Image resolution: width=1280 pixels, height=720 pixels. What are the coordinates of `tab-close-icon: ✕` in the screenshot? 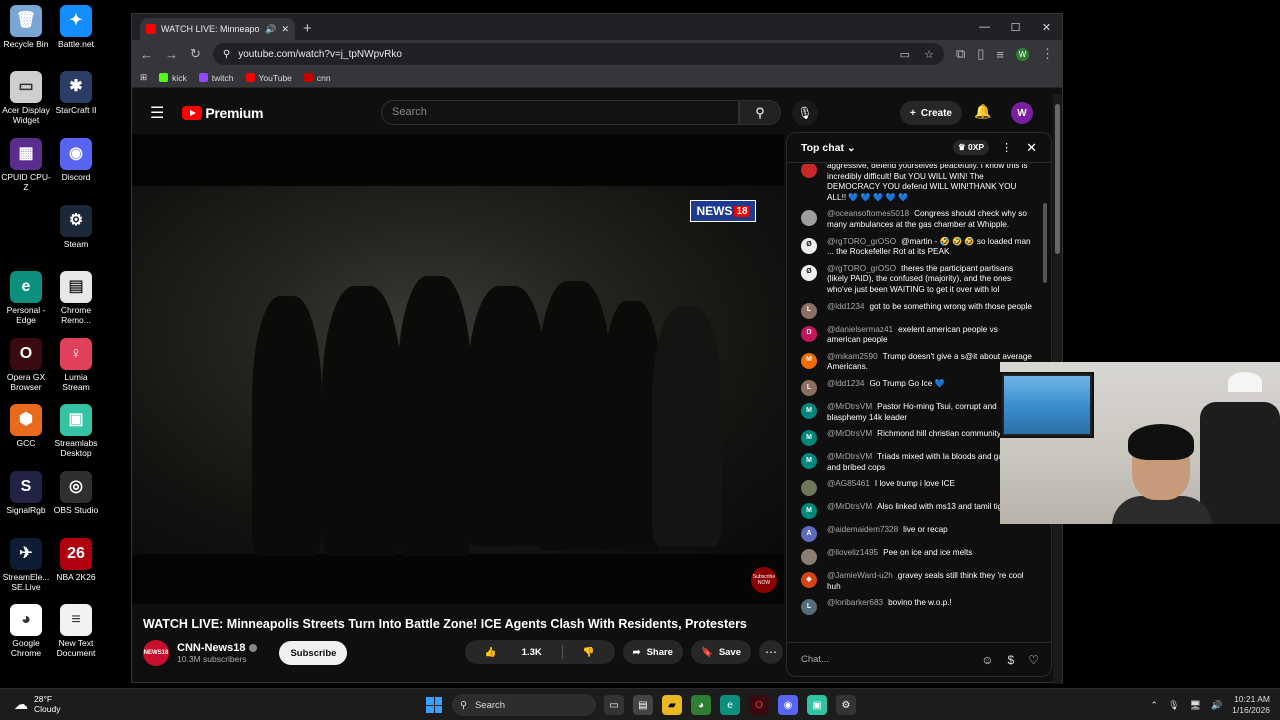 It's located at (285, 29).